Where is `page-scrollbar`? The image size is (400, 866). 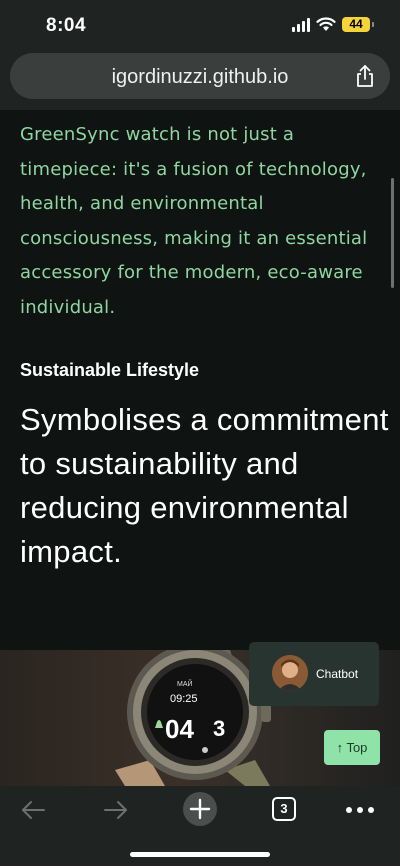
page-scrollbar is located at coordinates (392, 233).